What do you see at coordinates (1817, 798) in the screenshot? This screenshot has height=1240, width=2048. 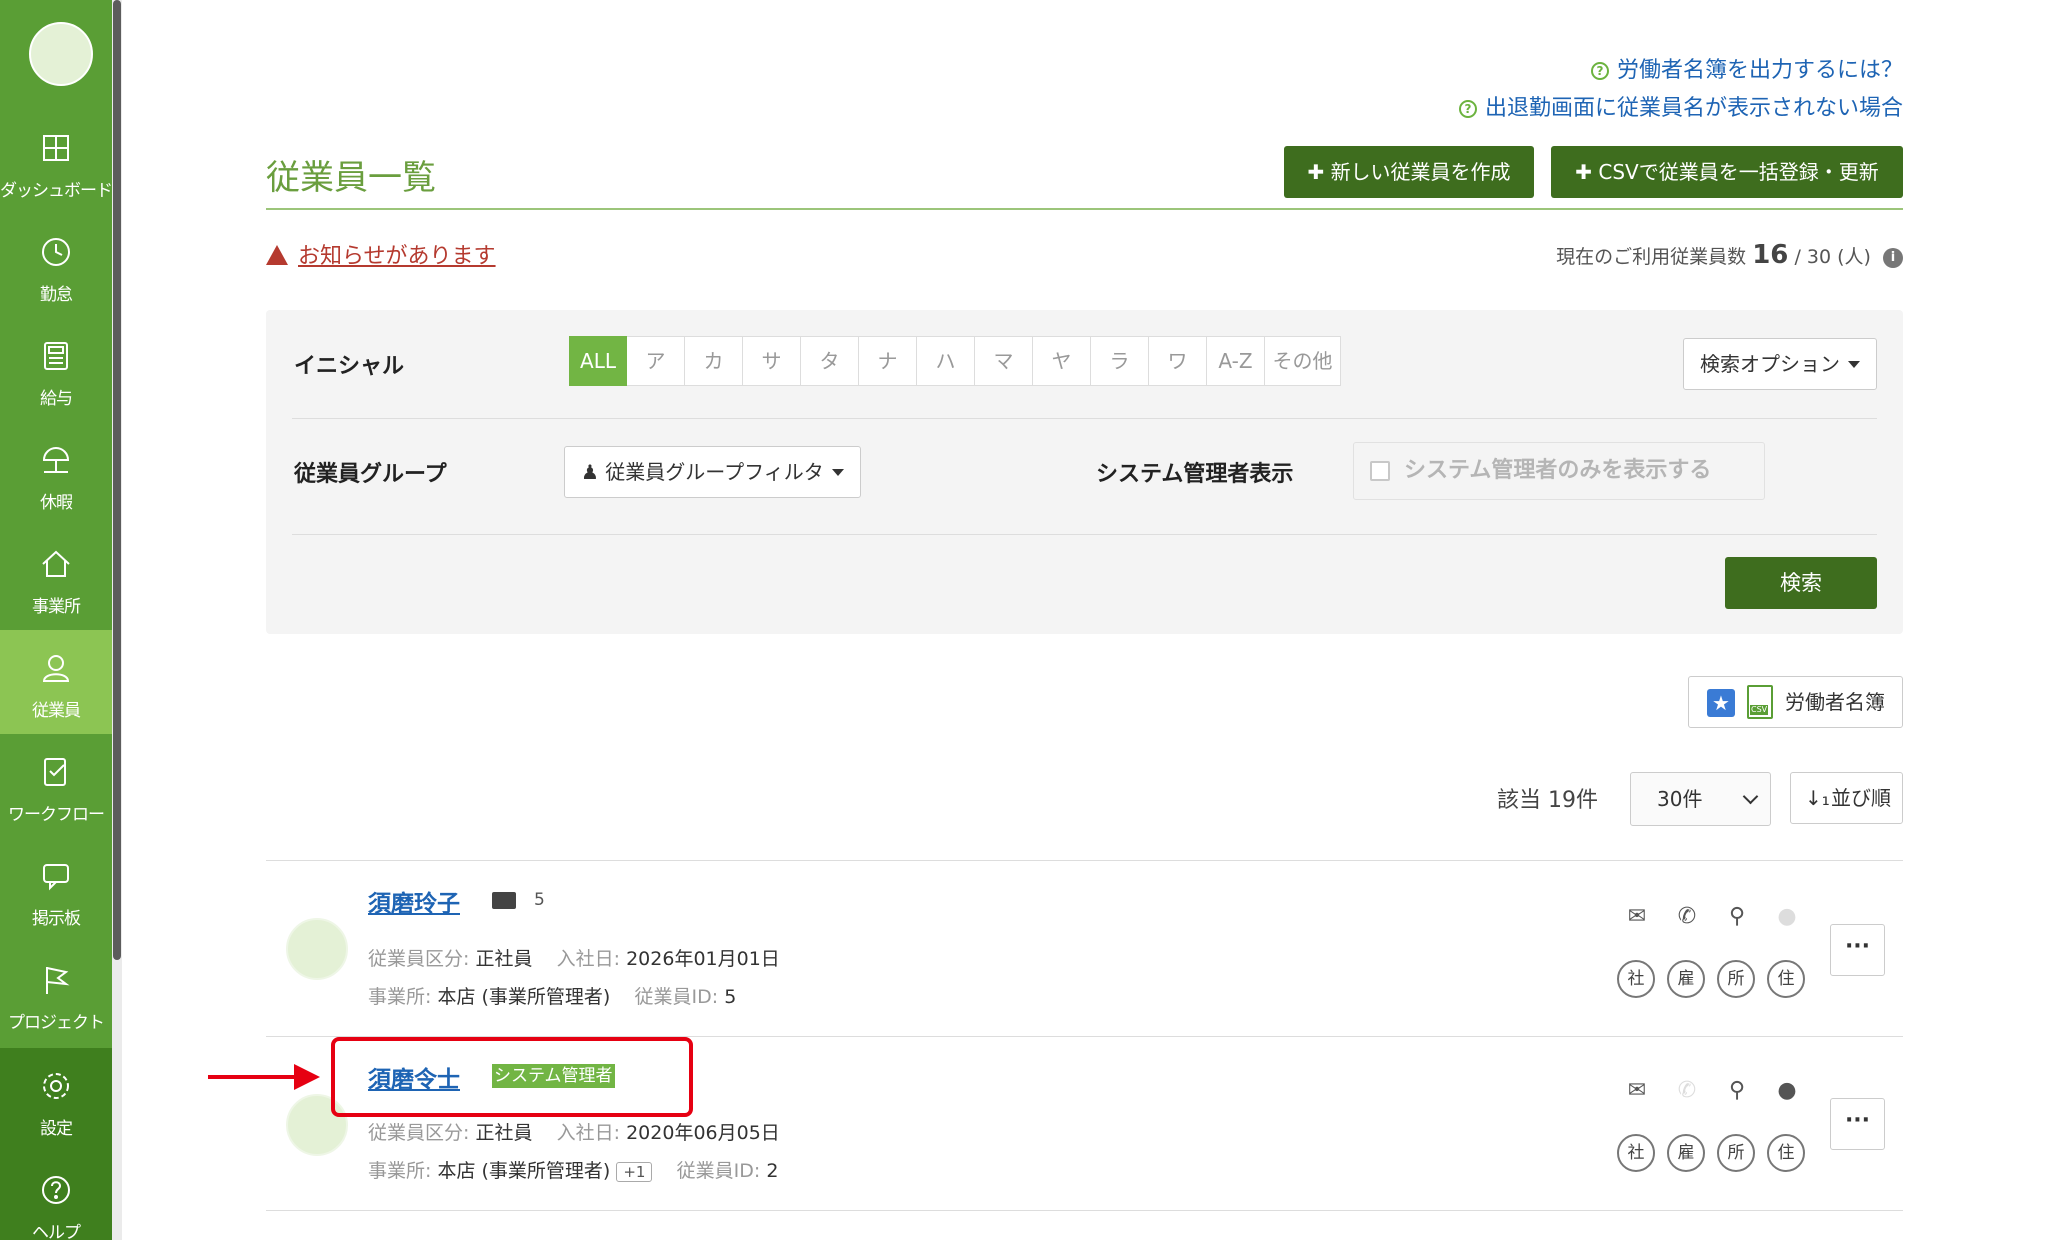 I see `sort-icon: ↓₁` at bounding box center [1817, 798].